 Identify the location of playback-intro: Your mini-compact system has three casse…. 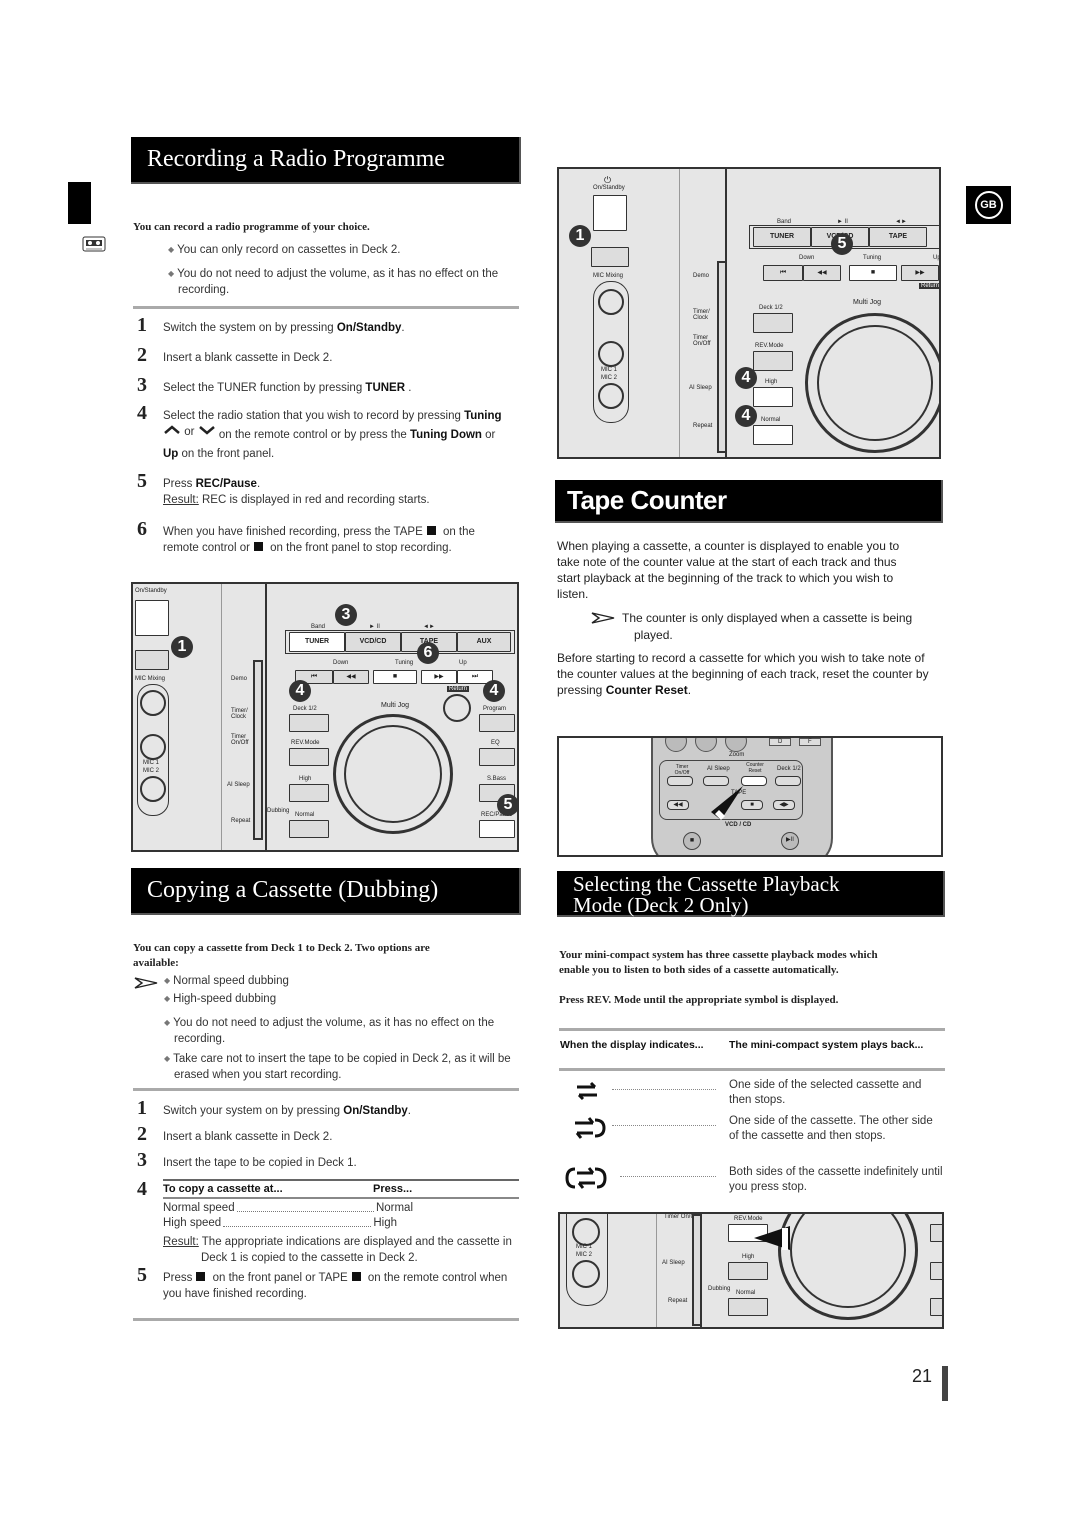
(718, 962).